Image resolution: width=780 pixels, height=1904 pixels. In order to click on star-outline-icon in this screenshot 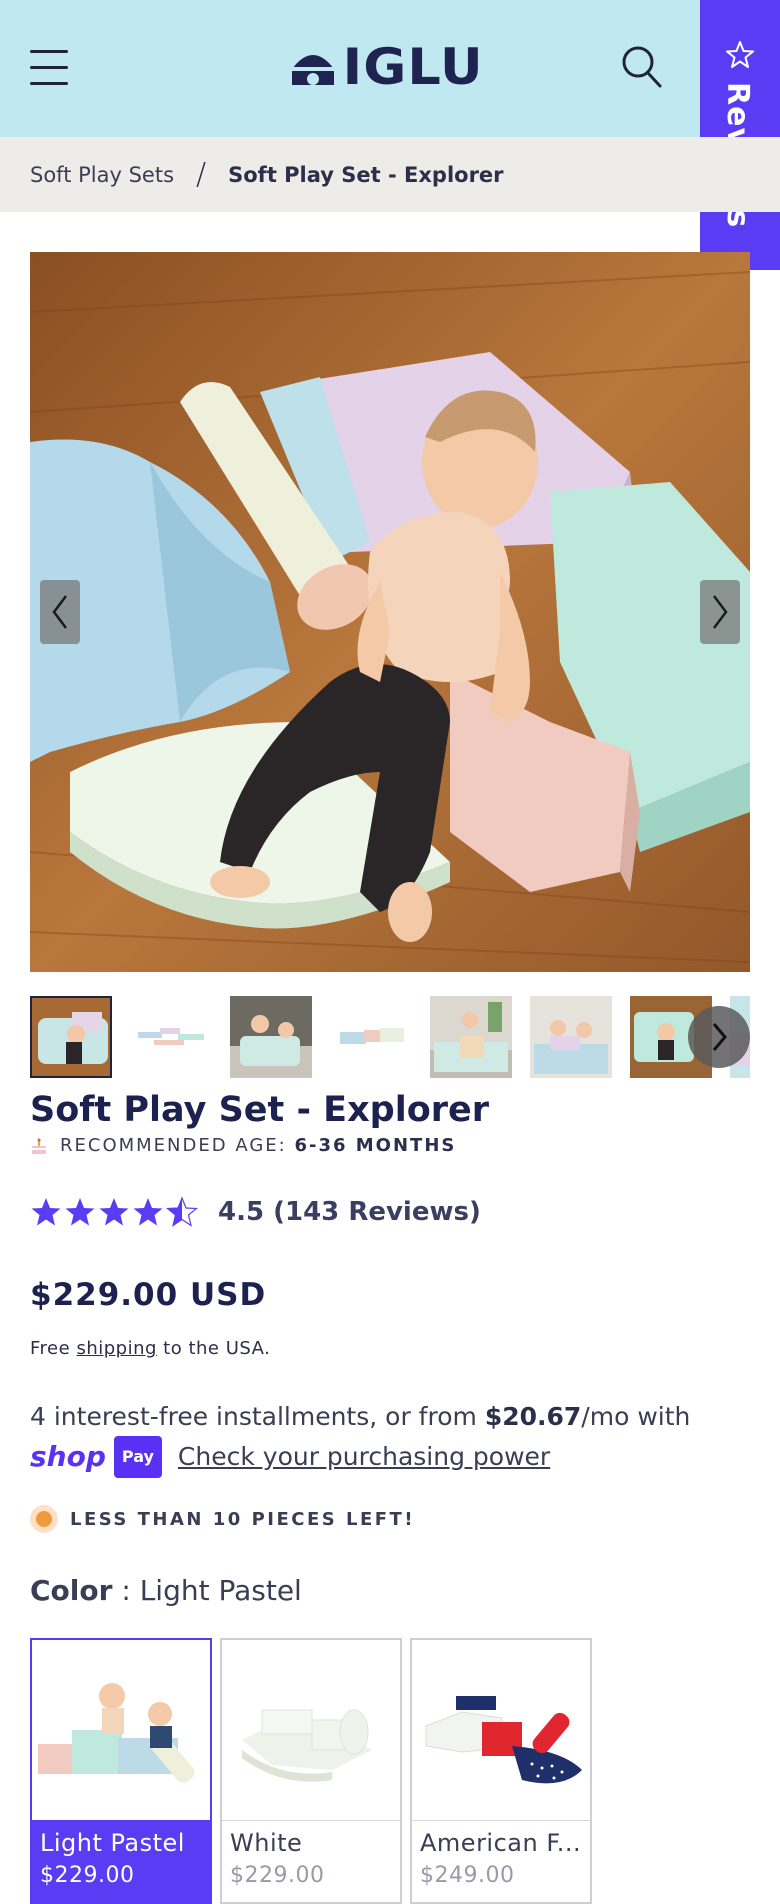, I will do `click(740, 54)`.